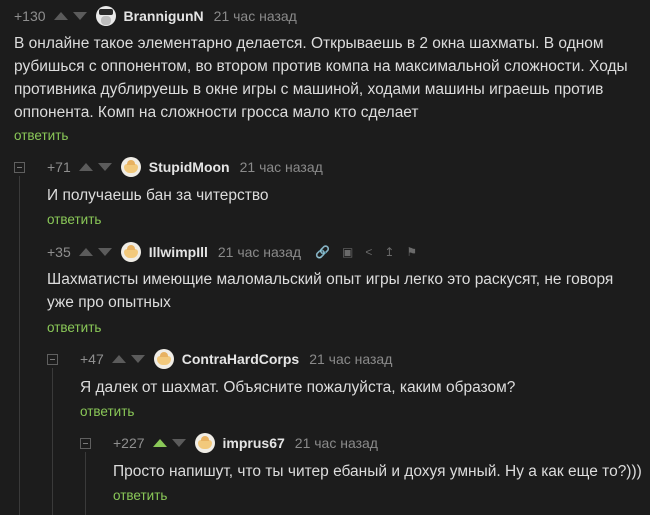  I want to click on comment-rating: +71, so click(59, 167).